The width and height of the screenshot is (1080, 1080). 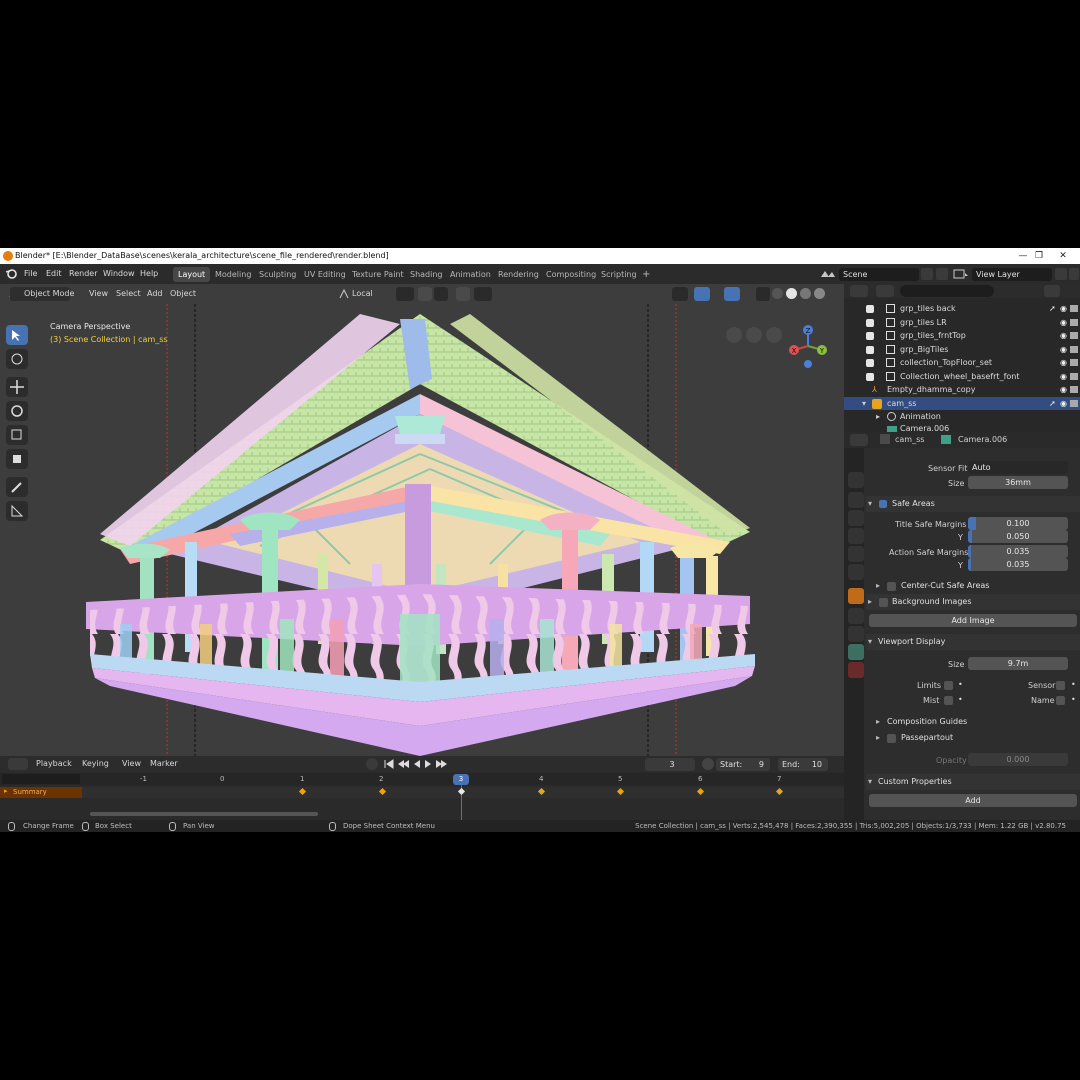 I want to click on outliner-row: grp_tiles back ➚ ◉, so click(x=962, y=309).